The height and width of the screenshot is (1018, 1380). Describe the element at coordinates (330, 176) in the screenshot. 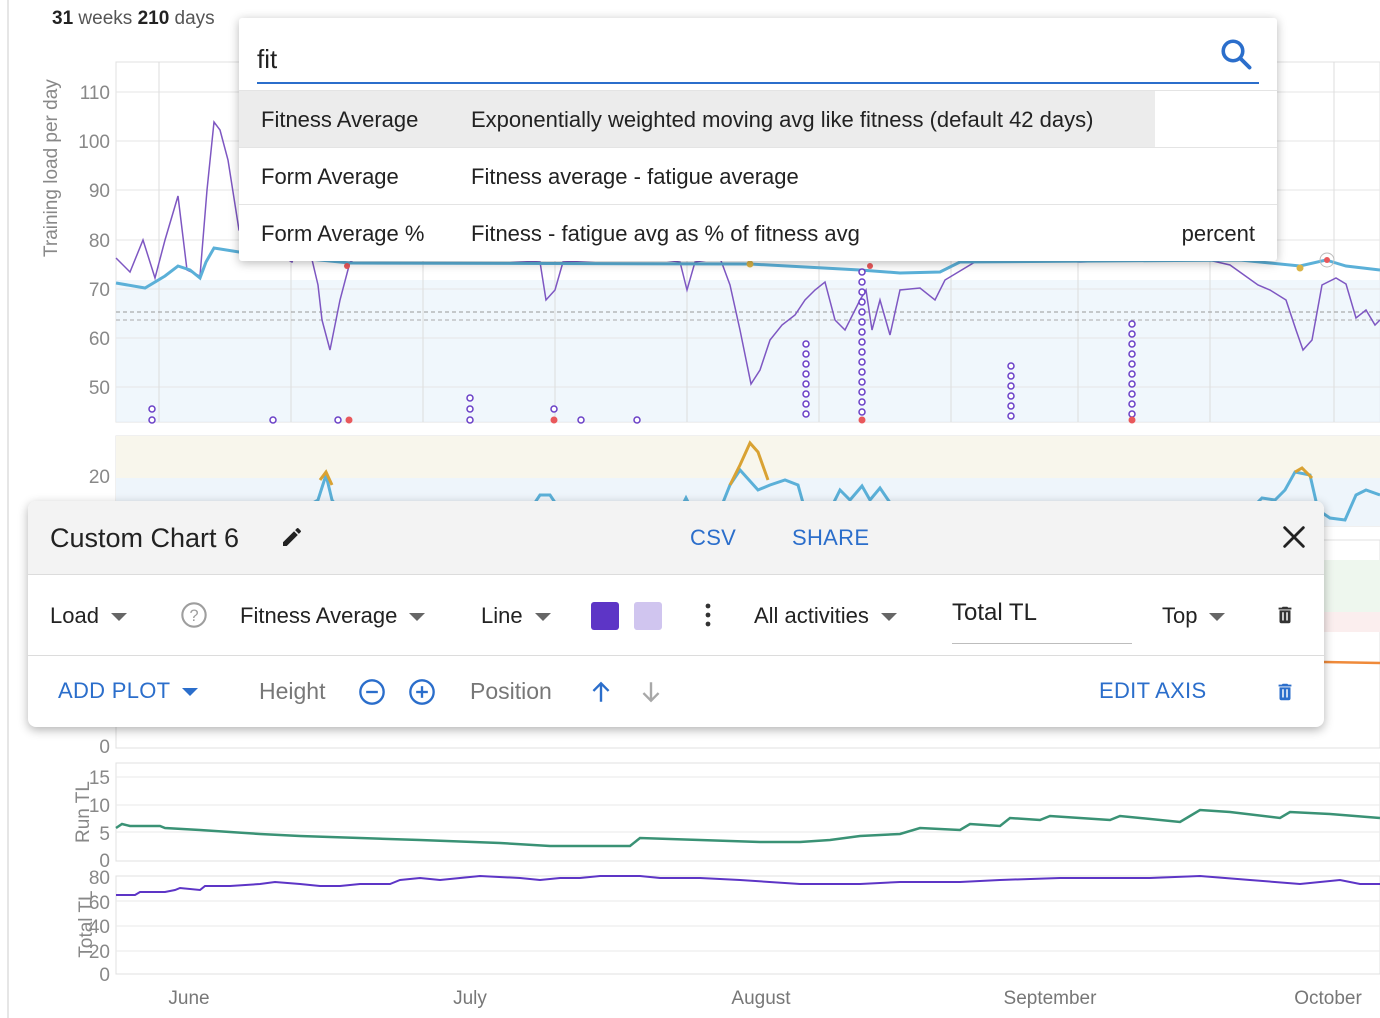

I see `option-name: Form Average` at that location.